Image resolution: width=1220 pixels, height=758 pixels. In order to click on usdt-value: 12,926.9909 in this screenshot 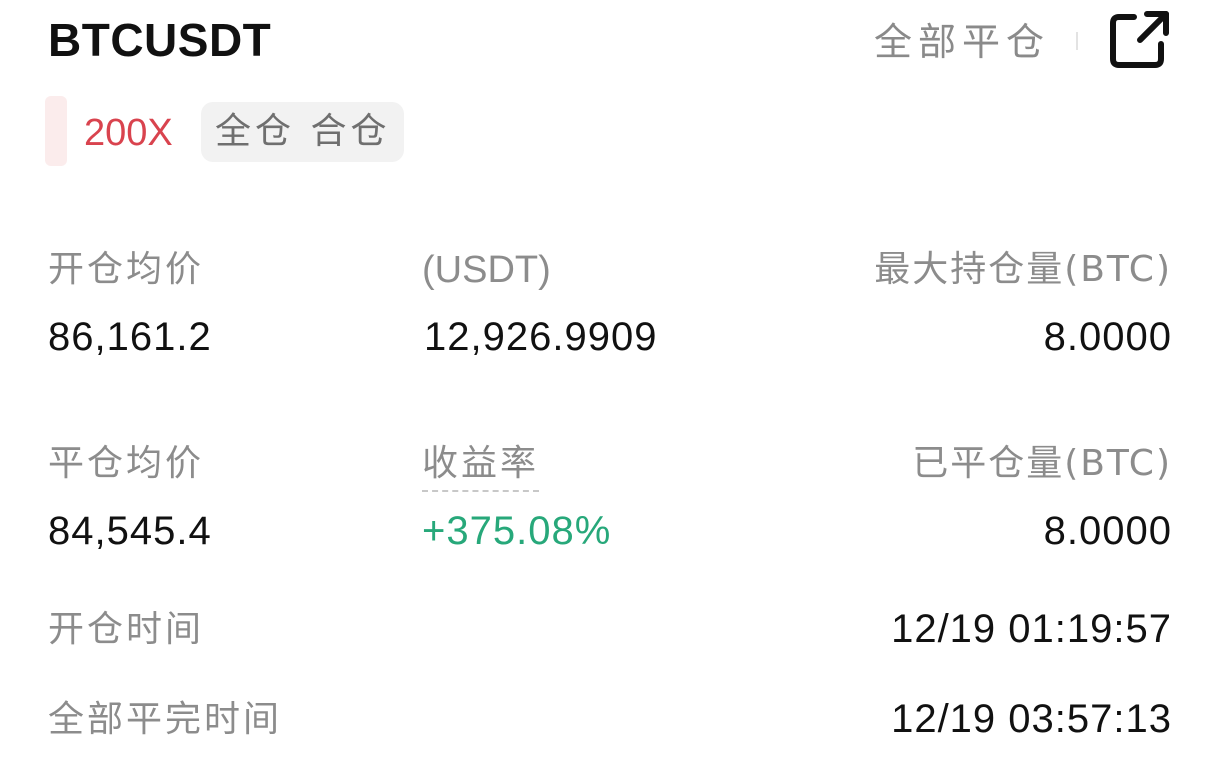, I will do `click(541, 337)`.